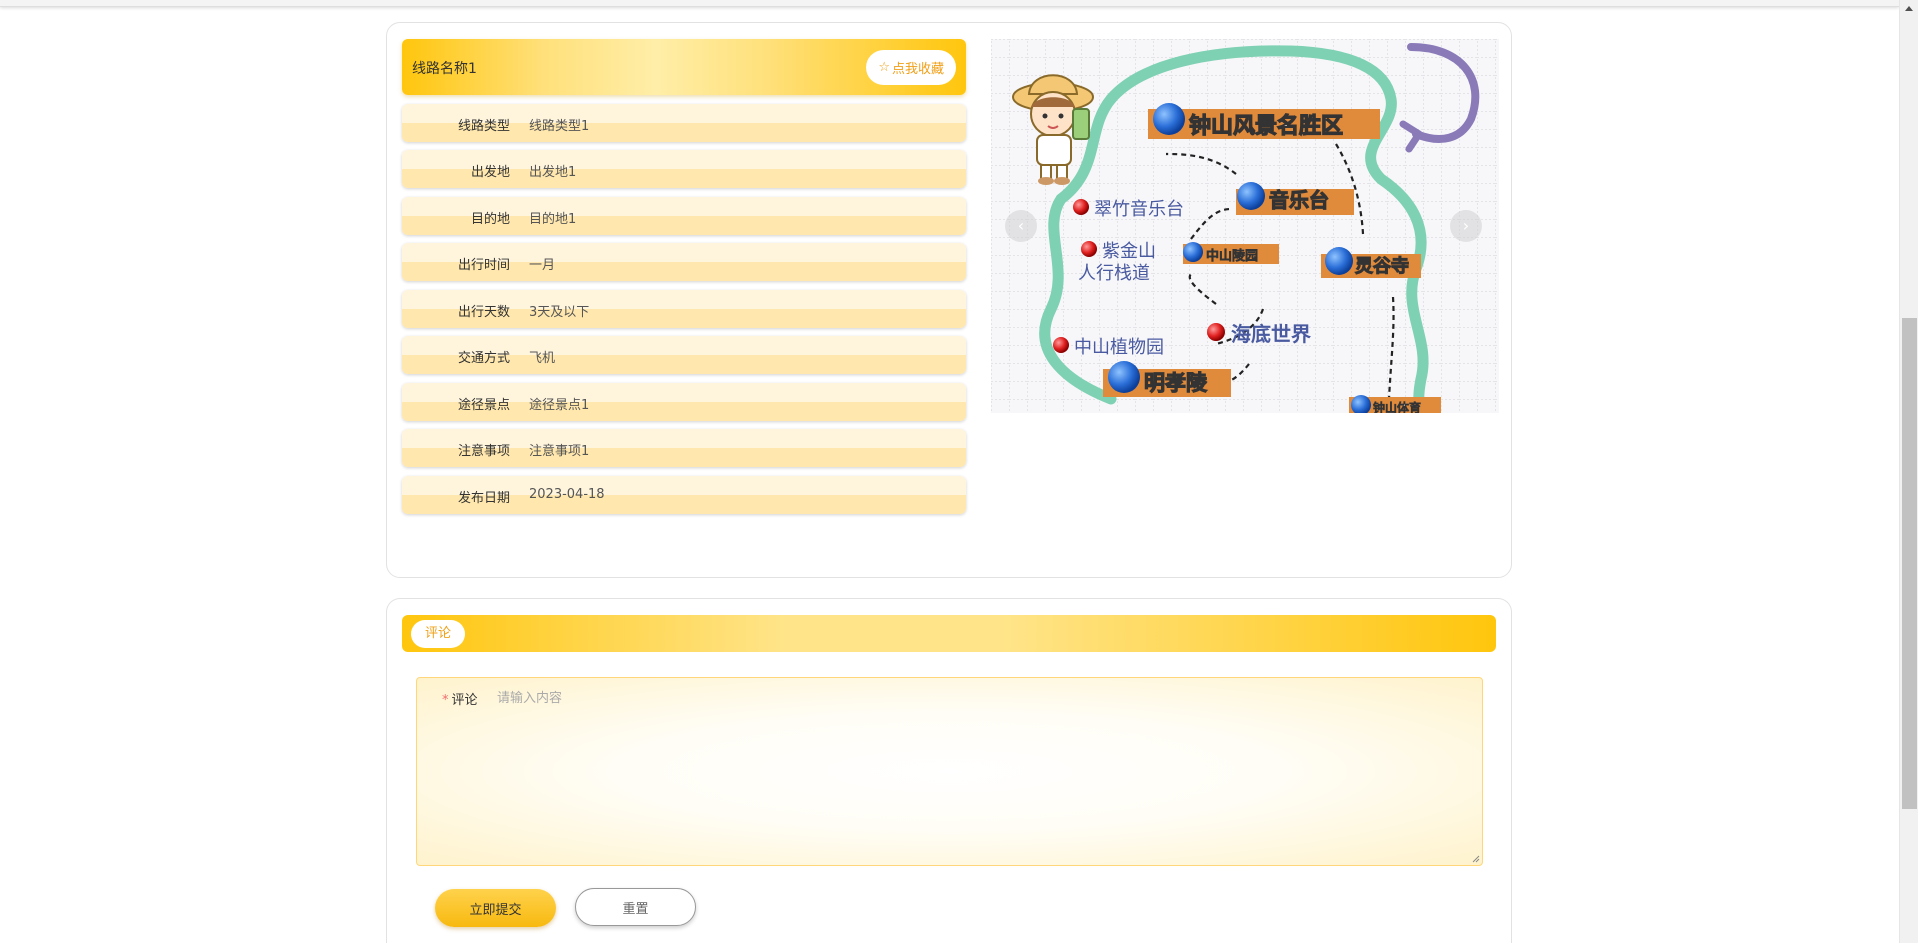 This screenshot has height=943, width=1918. I want to click on favorite-button: ☆ 点我收藏, so click(911, 67).